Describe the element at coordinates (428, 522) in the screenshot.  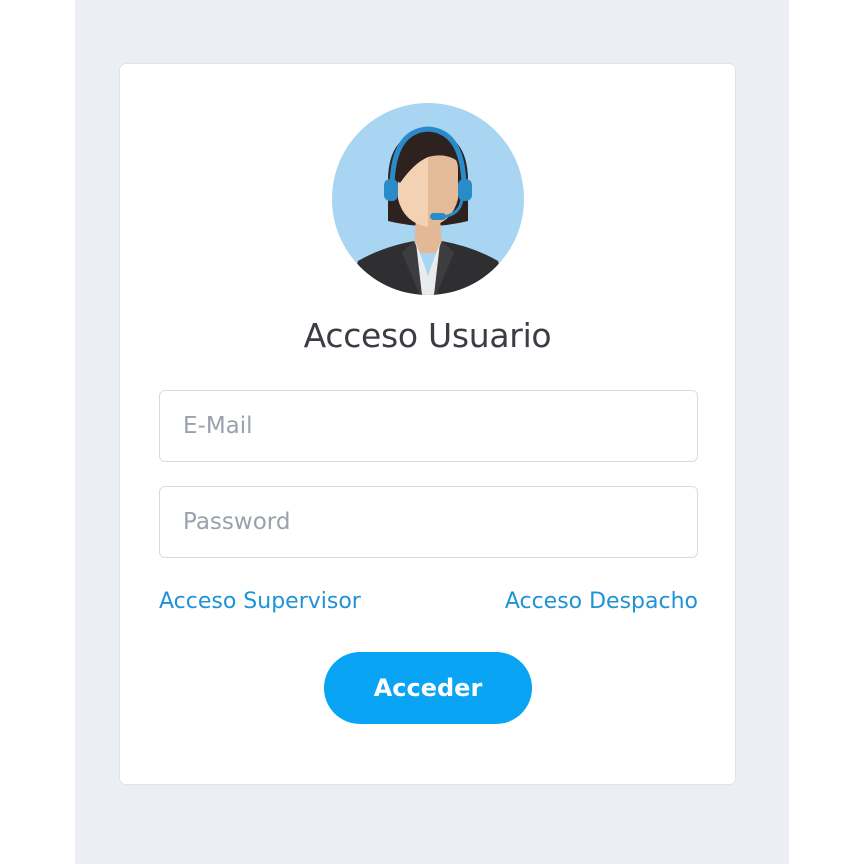
I see `password-field` at that location.